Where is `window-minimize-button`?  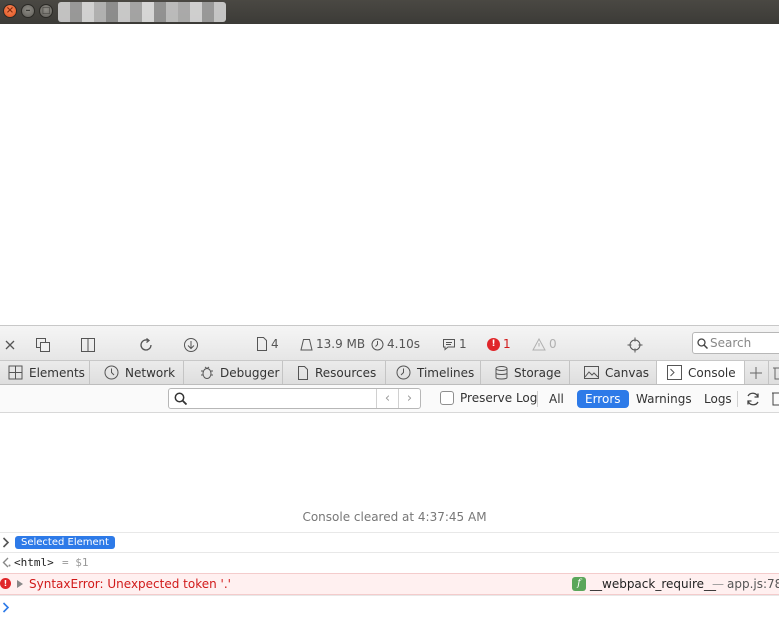 window-minimize-button is located at coordinates (28, 11).